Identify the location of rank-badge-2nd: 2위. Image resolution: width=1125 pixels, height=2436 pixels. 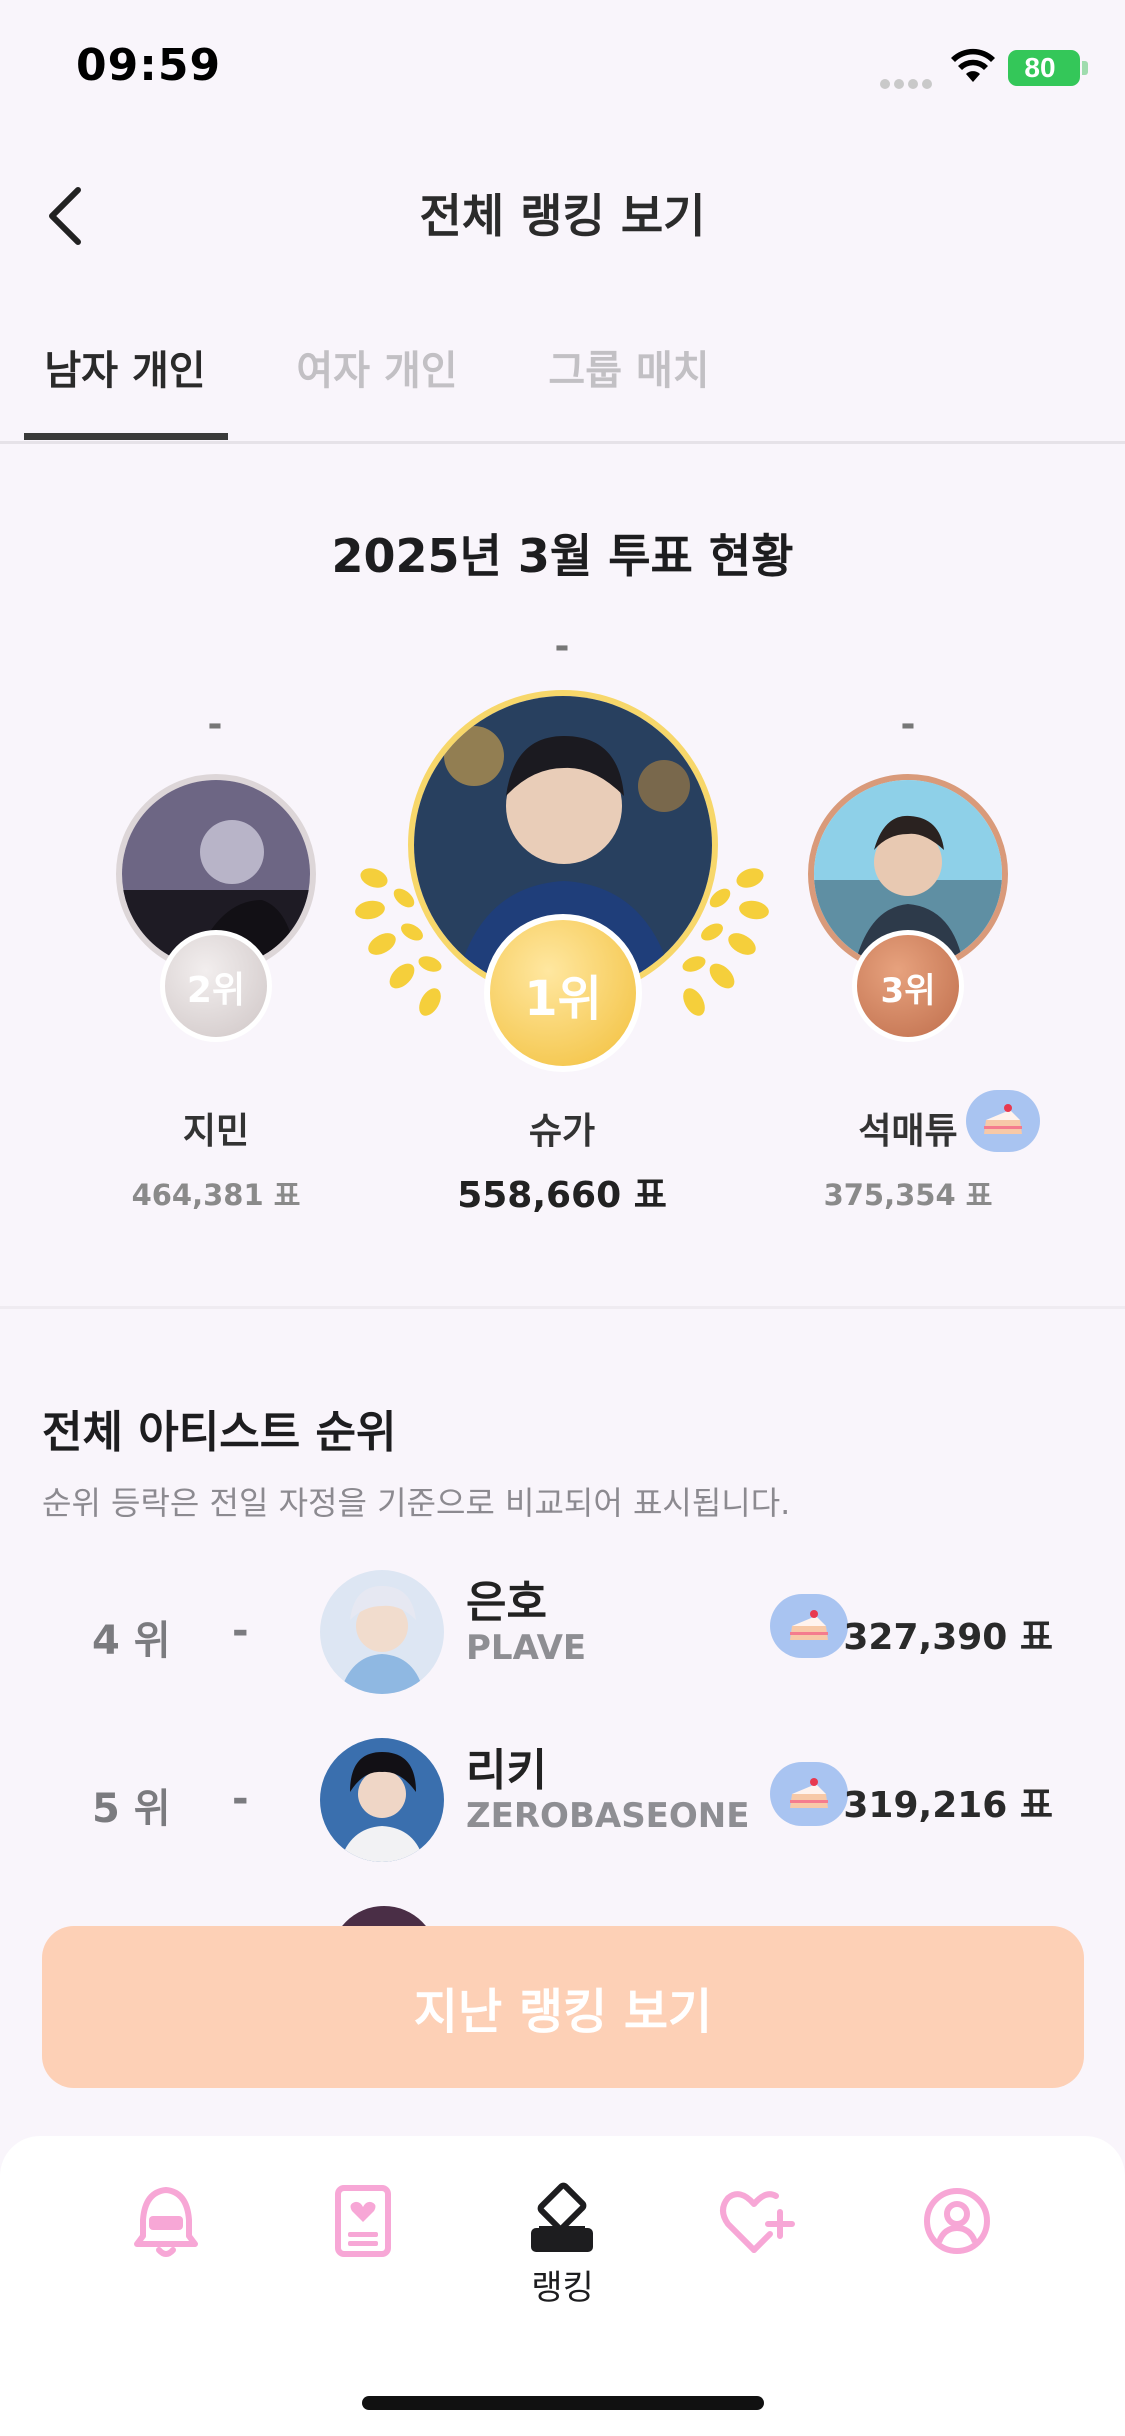
(216, 986).